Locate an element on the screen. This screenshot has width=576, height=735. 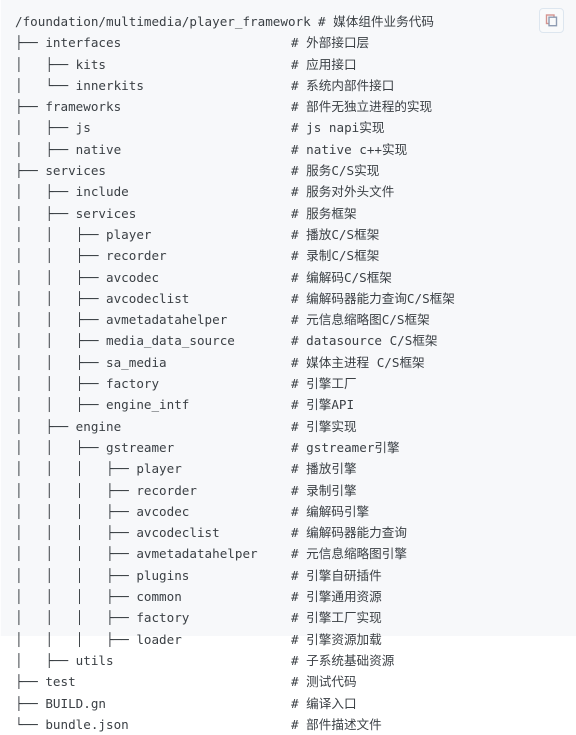
tree-path: │ │ ├── media_data_source is located at coordinates (125, 341).